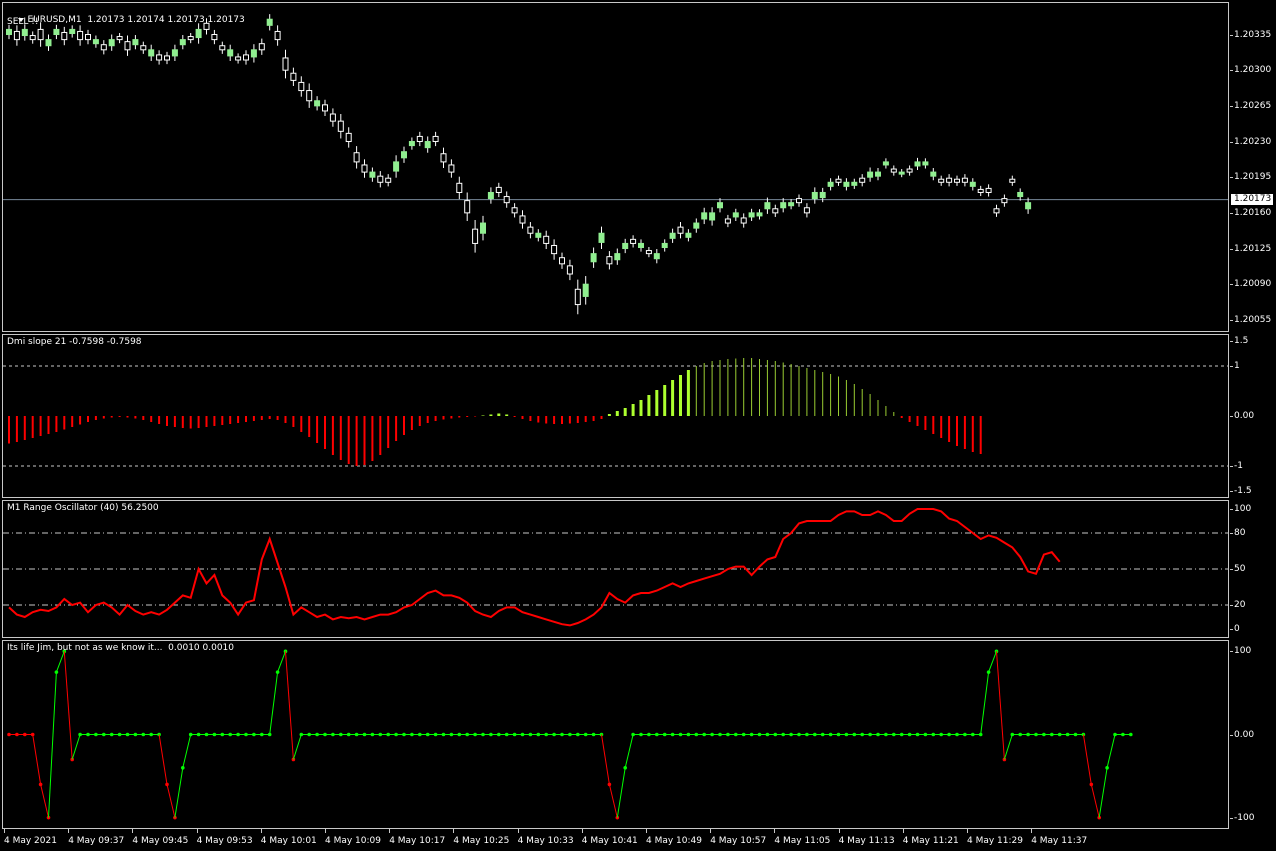 This screenshot has width=1276, height=851. What do you see at coordinates (930, 841) in the screenshot?
I see `time-tick-label: 4 May 11:21` at bounding box center [930, 841].